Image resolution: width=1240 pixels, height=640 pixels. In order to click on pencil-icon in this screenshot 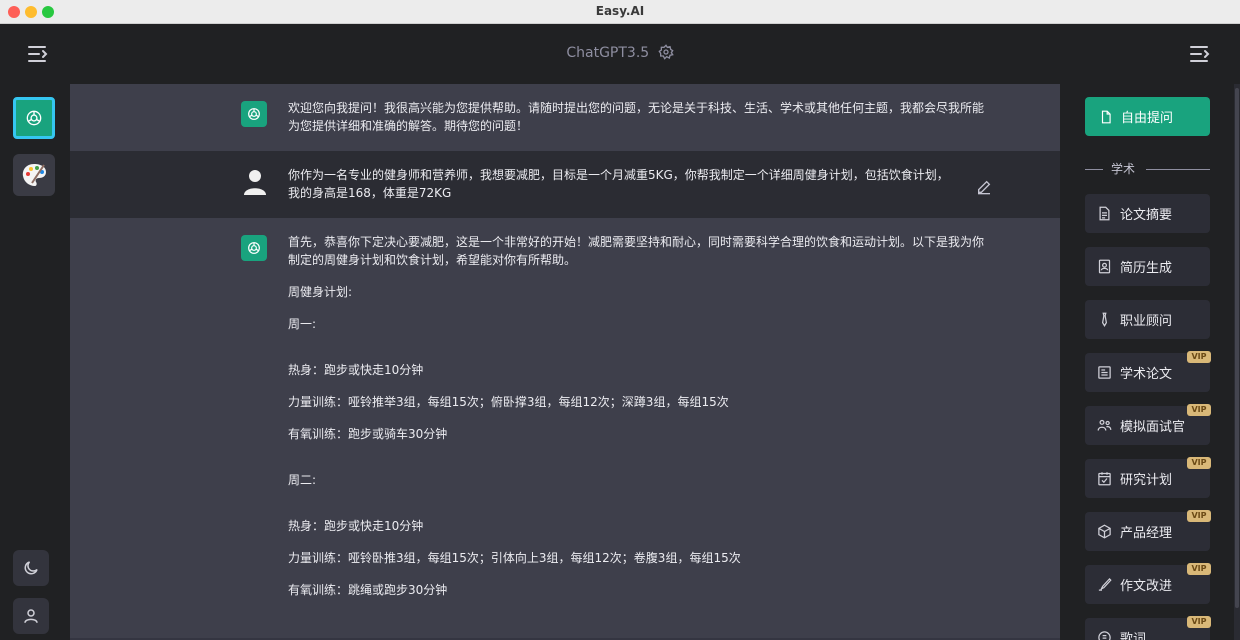, I will do `click(984, 187)`.